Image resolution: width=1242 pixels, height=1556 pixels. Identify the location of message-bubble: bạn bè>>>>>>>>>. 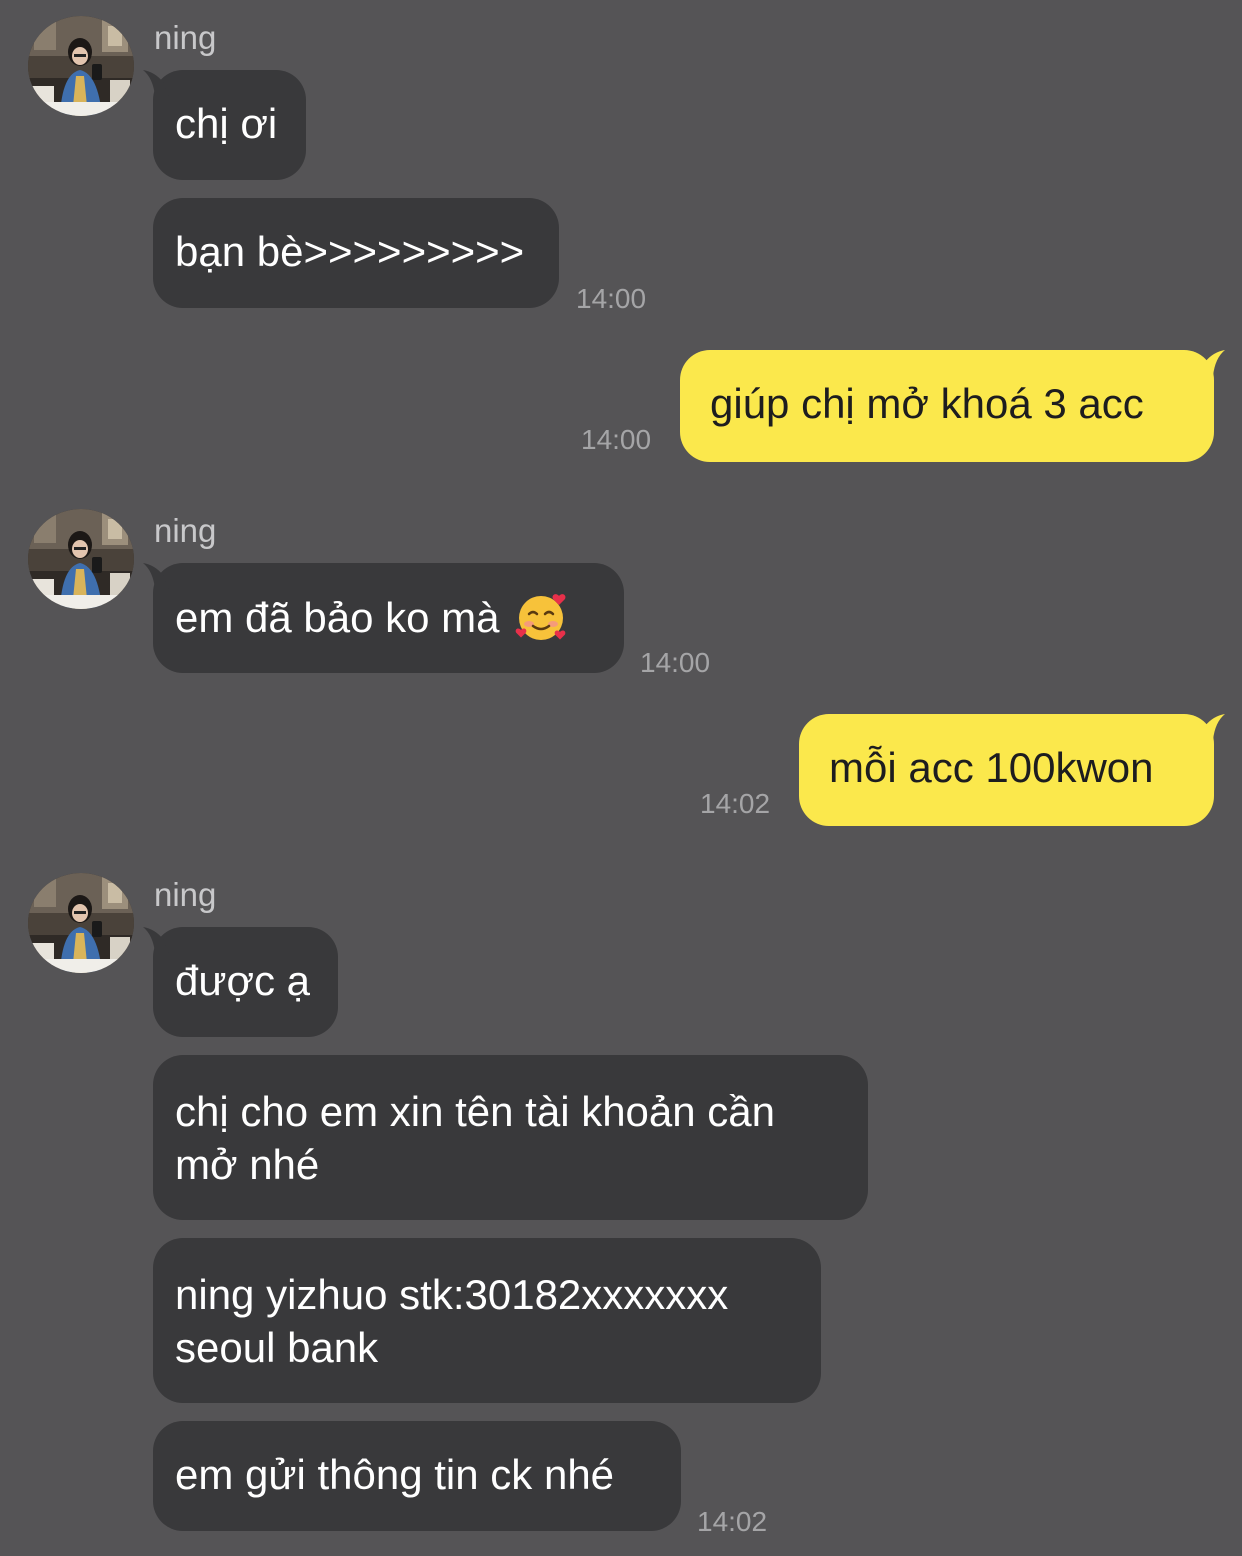
(356, 253).